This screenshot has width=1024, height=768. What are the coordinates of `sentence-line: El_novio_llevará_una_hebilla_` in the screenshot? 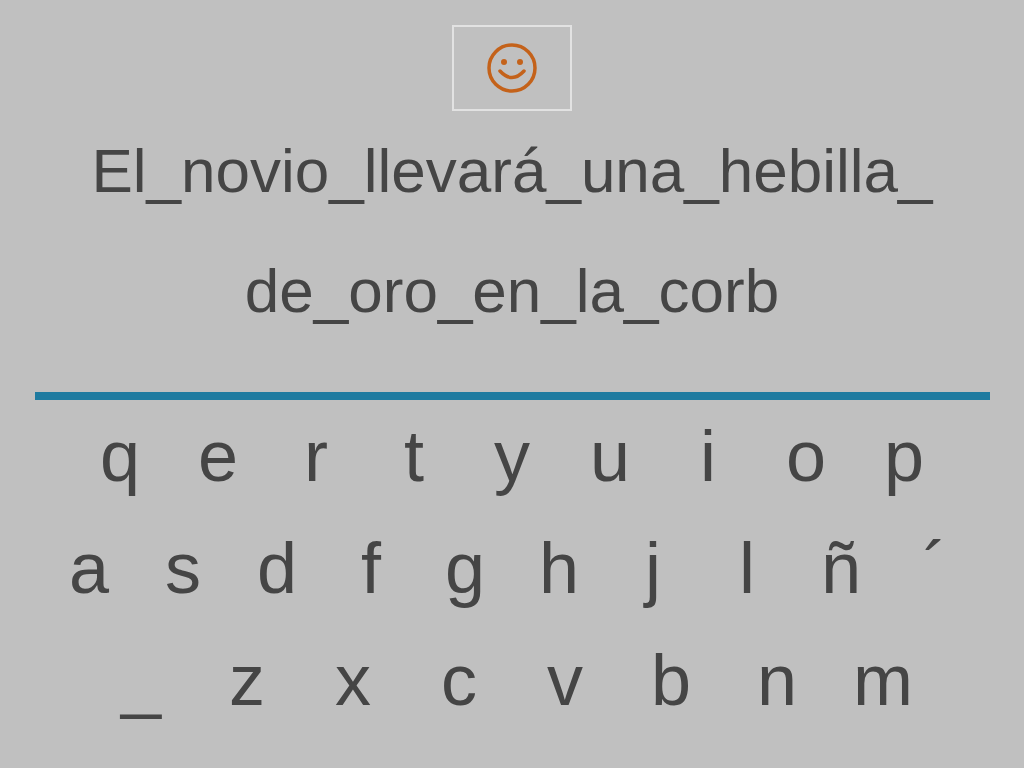 It's located at (512, 171).